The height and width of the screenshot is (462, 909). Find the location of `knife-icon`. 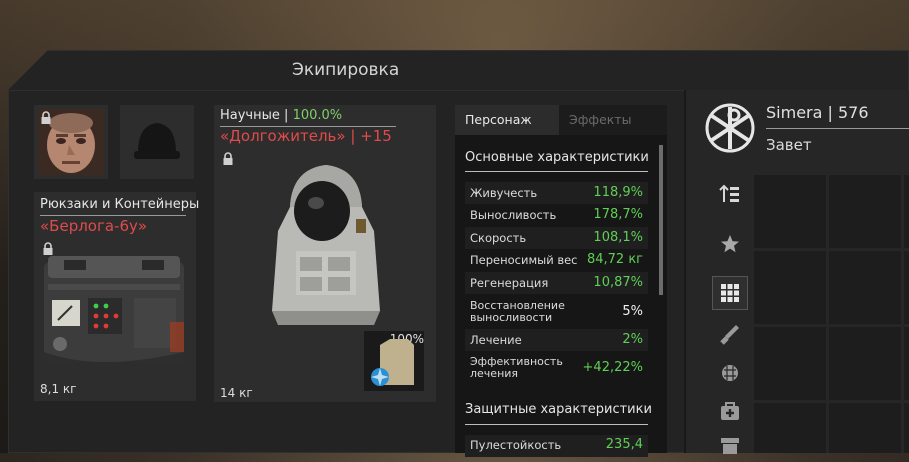

knife-icon is located at coordinates (729, 335).